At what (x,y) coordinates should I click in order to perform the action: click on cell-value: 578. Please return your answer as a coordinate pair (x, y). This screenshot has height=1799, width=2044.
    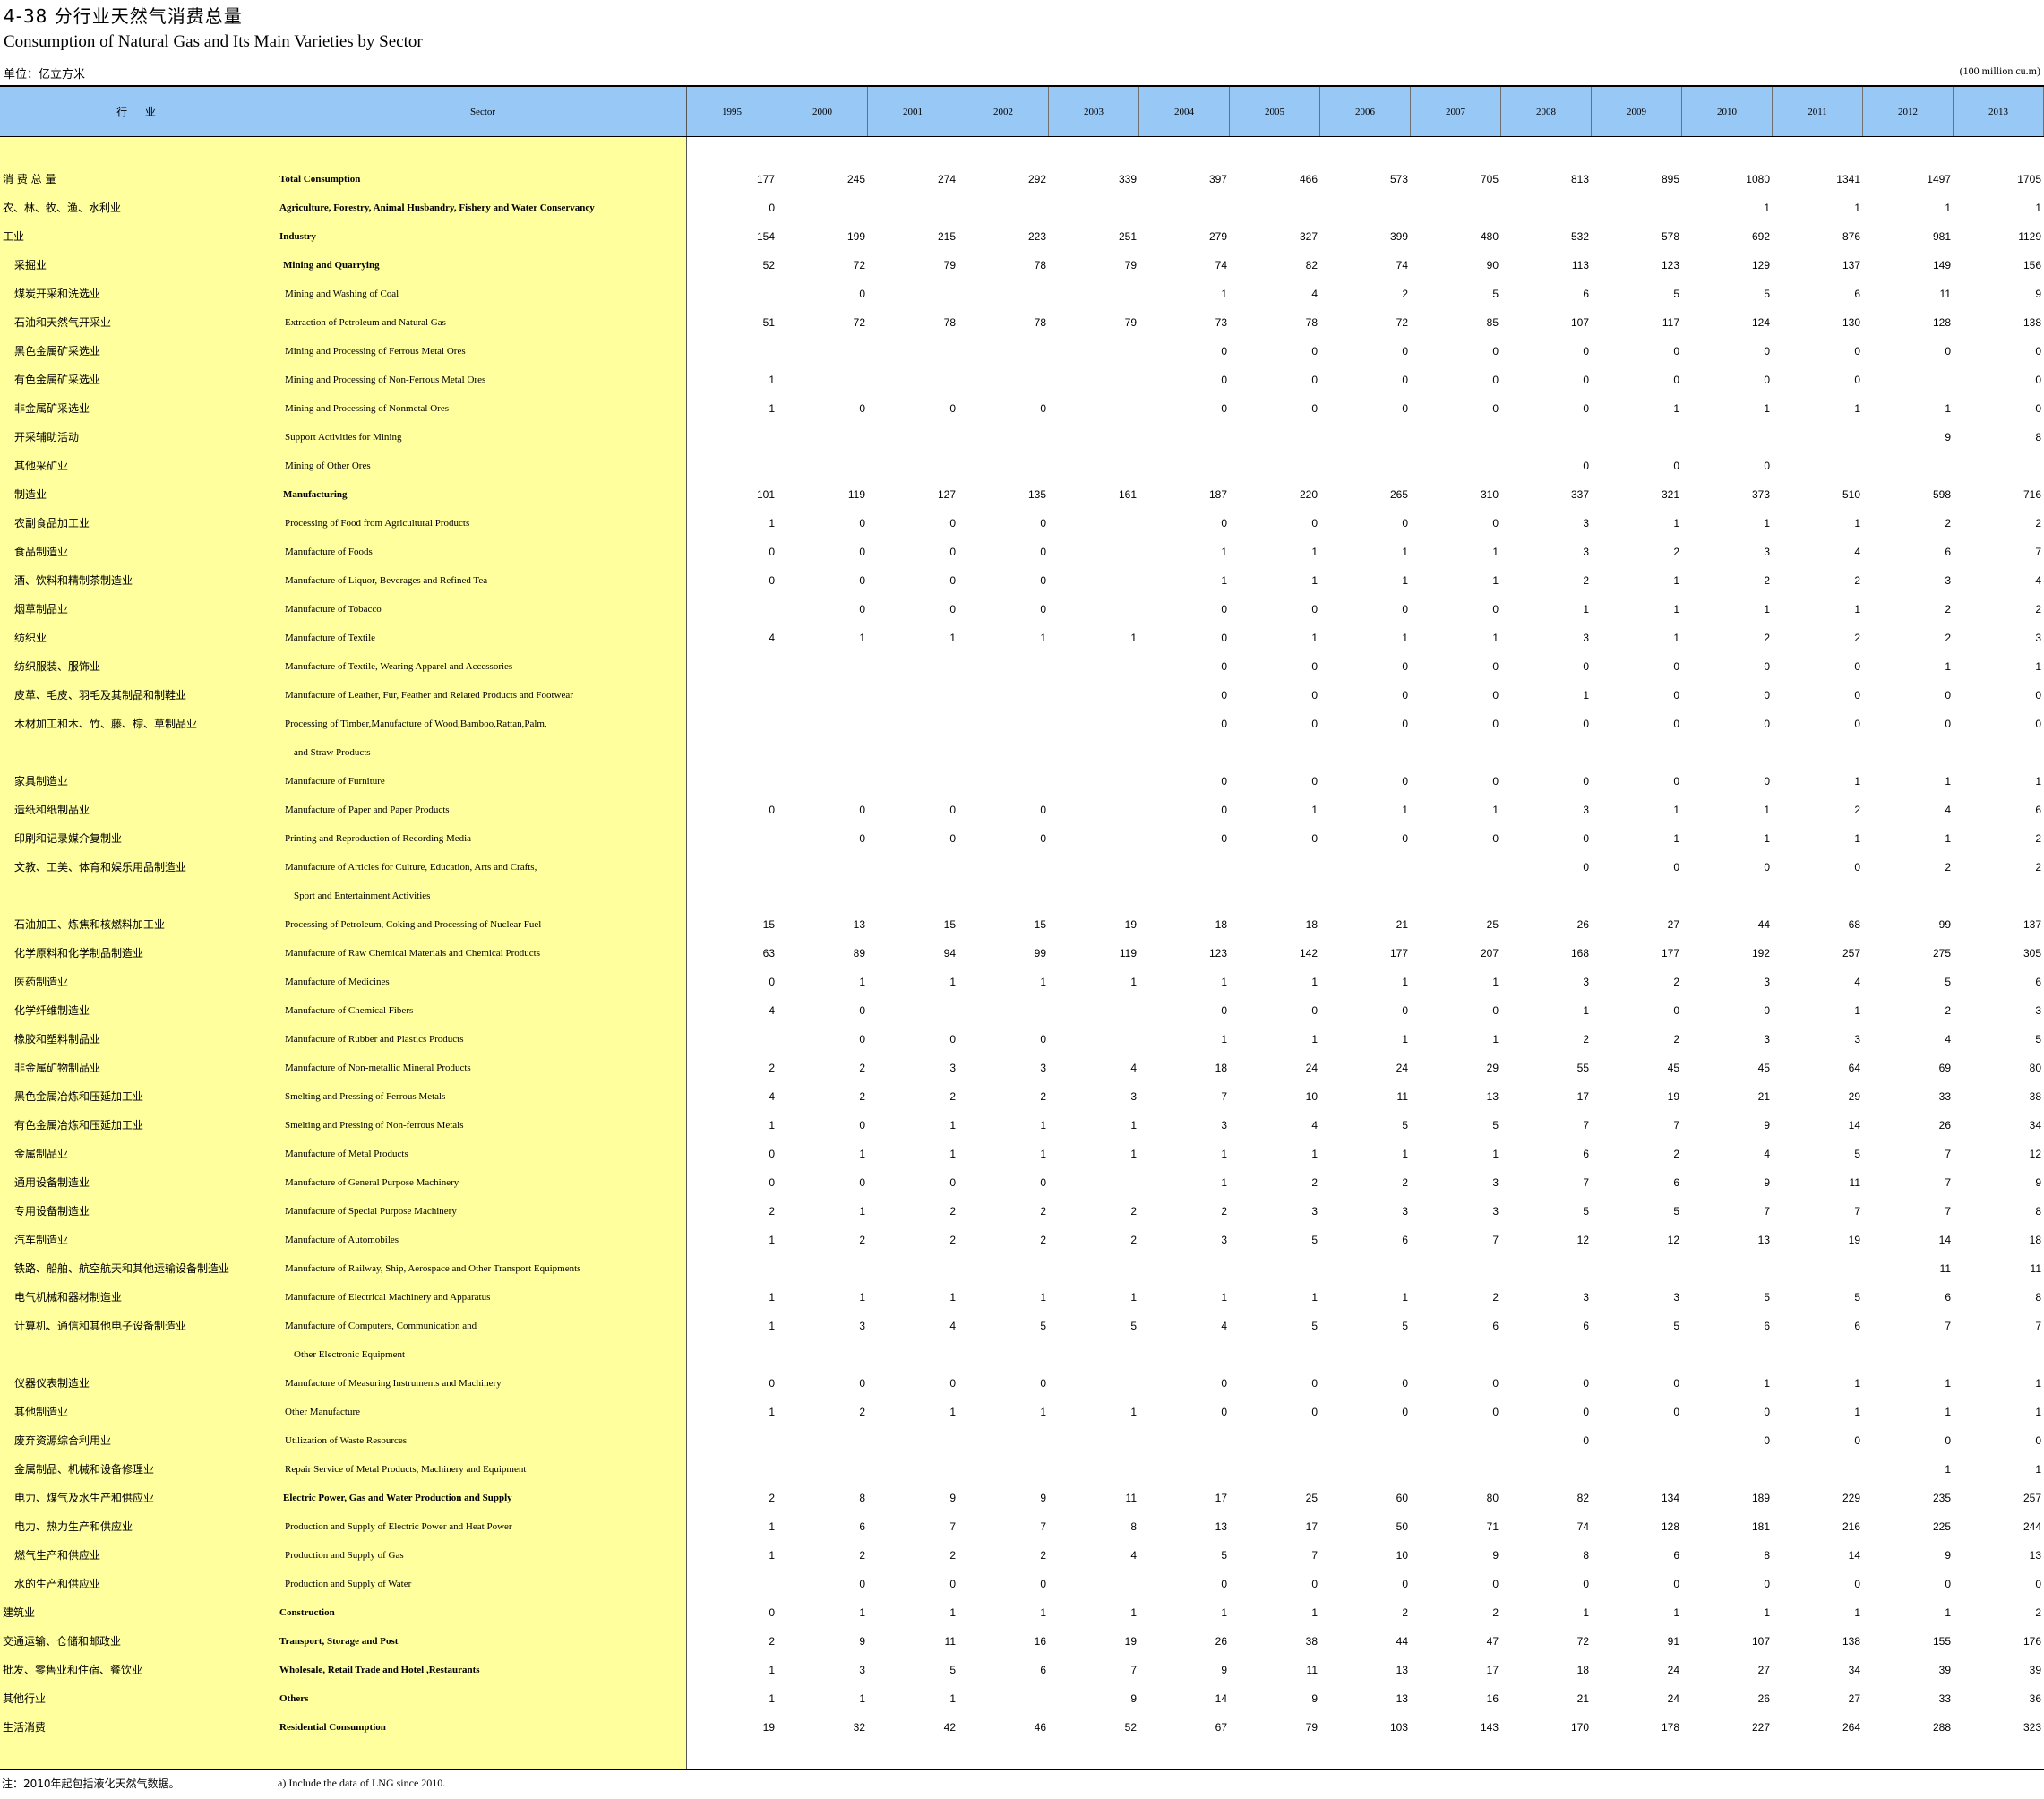
    Looking at the image, I should click on (1670, 236).